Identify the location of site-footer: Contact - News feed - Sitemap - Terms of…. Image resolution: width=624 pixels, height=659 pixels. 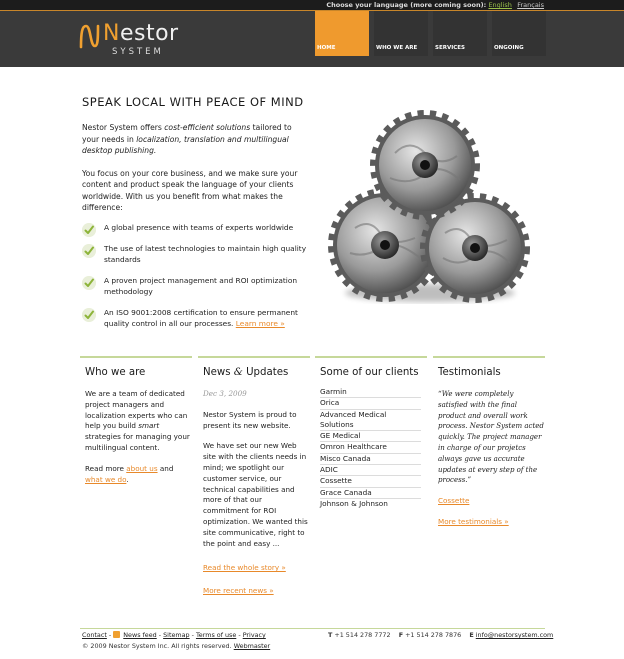
(316, 639).